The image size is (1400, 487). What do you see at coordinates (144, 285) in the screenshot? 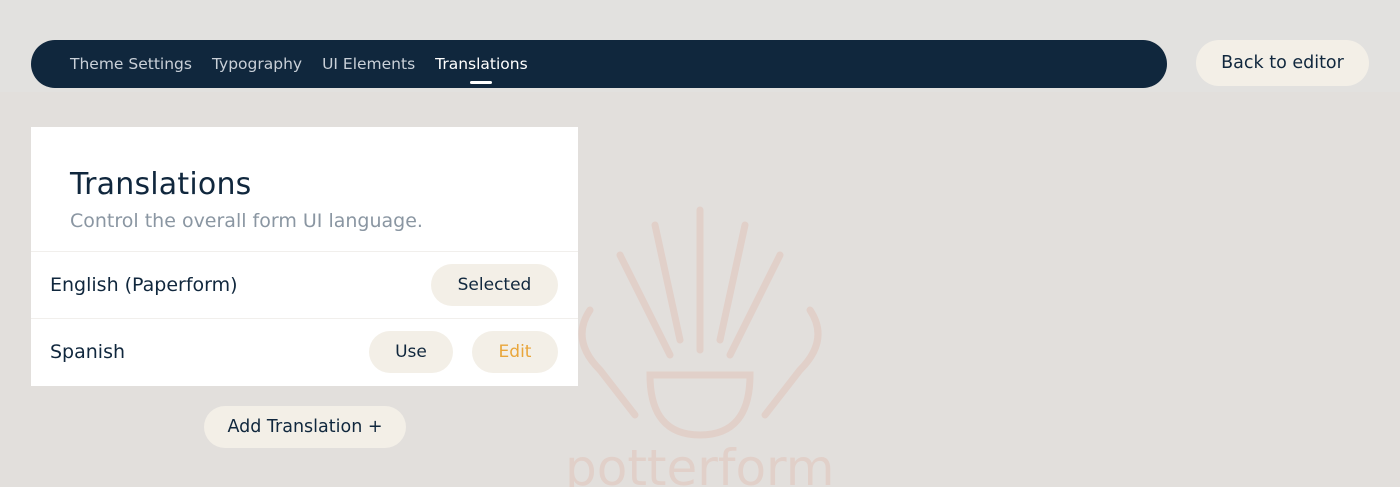
I see `translation-label: English (Paperform)` at bounding box center [144, 285].